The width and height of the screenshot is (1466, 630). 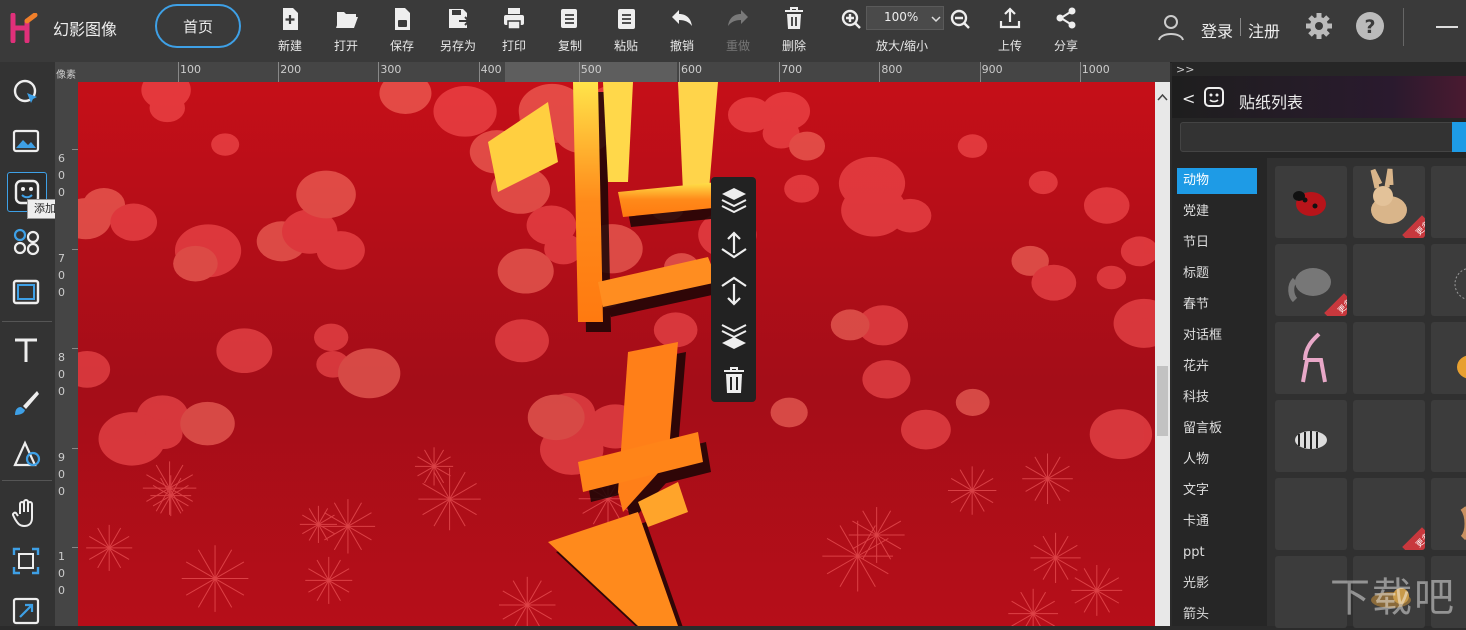 I want to click on ruler-tick-label: 300, so click(x=391, y=69).